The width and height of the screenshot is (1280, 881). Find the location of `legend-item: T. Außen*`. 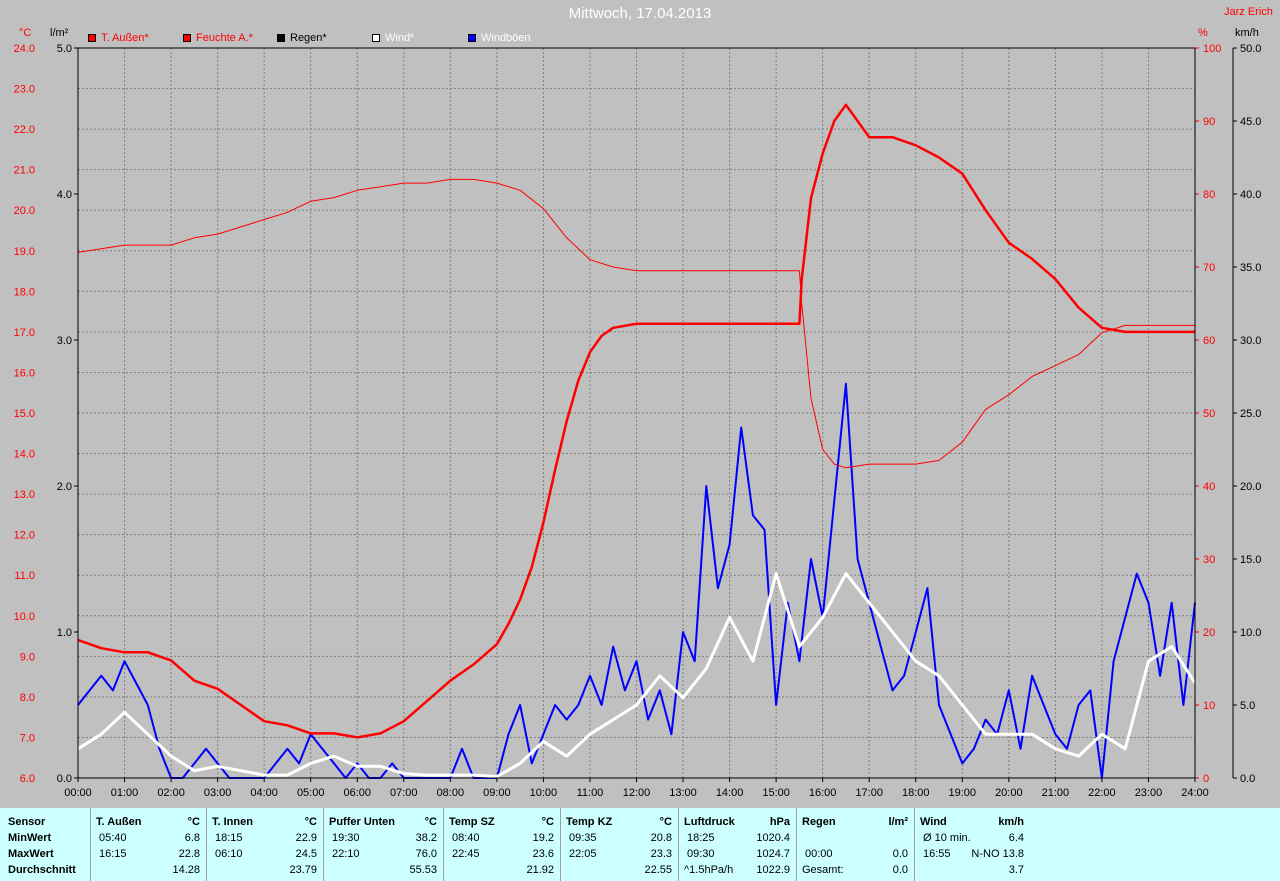

legend-item: T. Außen* is located at coordinates (118, 38).